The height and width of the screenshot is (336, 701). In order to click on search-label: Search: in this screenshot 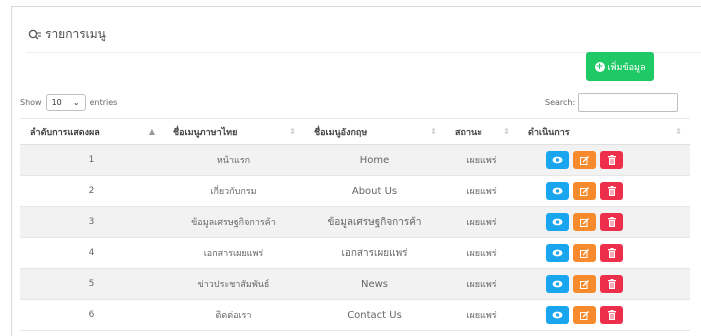, I will do `click(560, 102)`.